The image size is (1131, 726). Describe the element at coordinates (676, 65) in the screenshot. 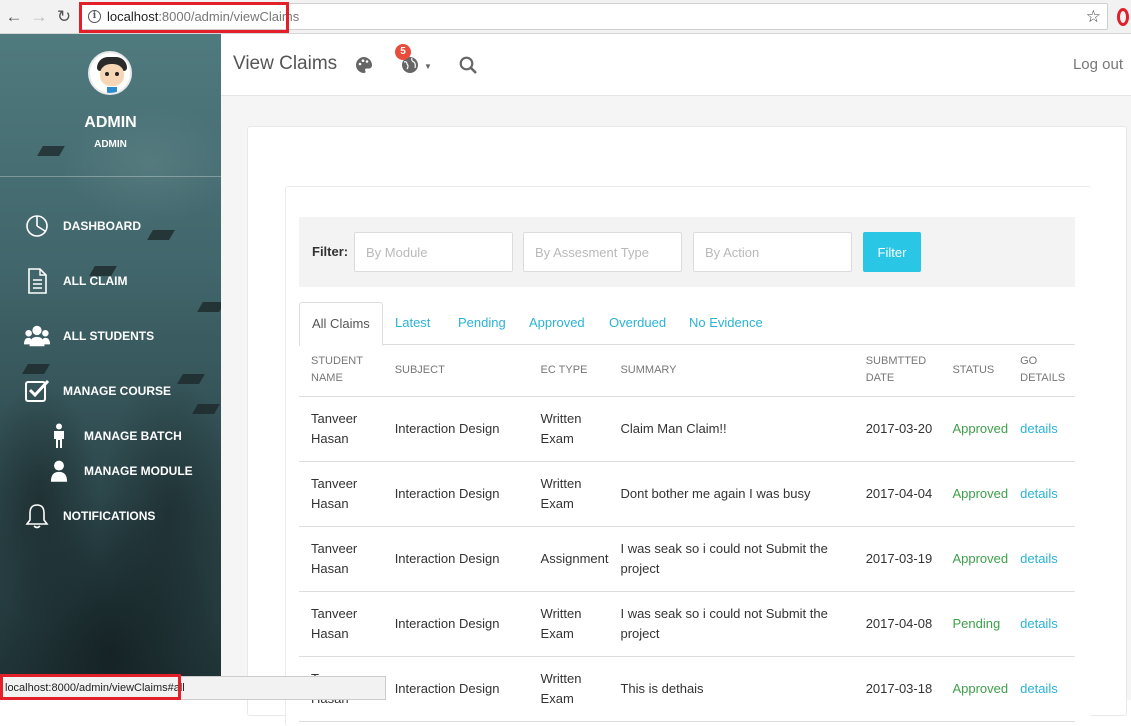

I see `top-header: View Claims ▼ 5 Log out` at that location.